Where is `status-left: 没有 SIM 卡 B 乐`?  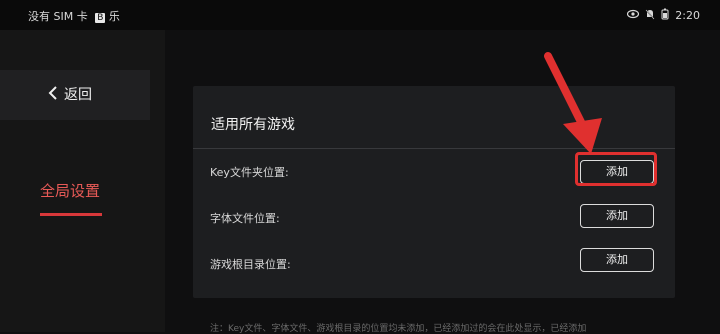 status-left: 没有 SIM 卡 B 乐 is located at coordinates (74, 16).